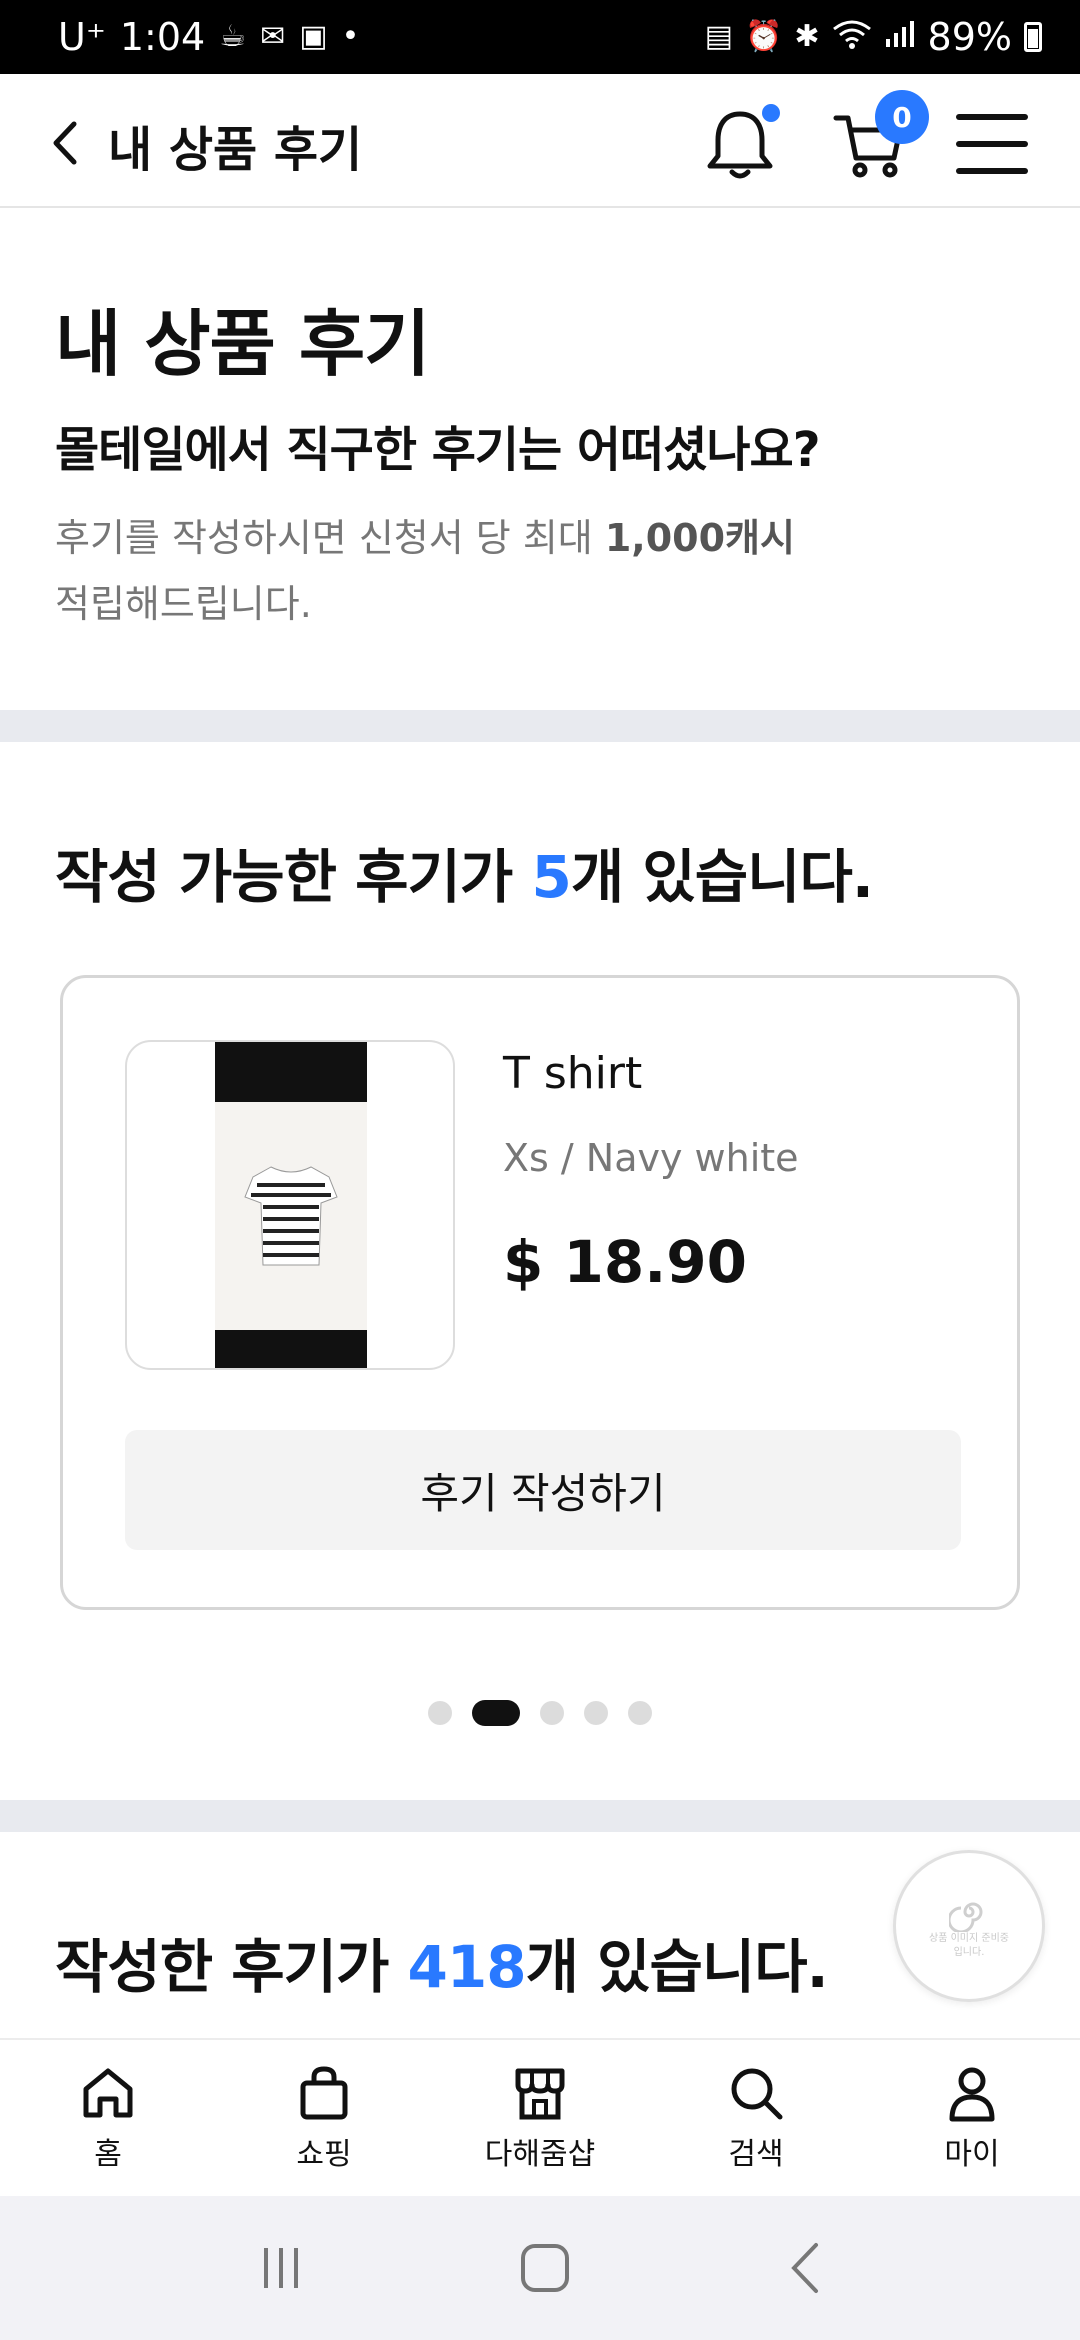  I want to click on nav-label-shopping: 쇼핑, so click(324, 2154).